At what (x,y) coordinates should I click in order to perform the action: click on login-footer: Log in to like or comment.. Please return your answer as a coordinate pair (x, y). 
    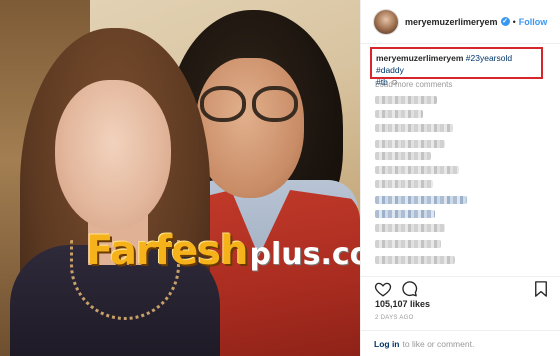
    Looking at the image, I should click on (460, 343).